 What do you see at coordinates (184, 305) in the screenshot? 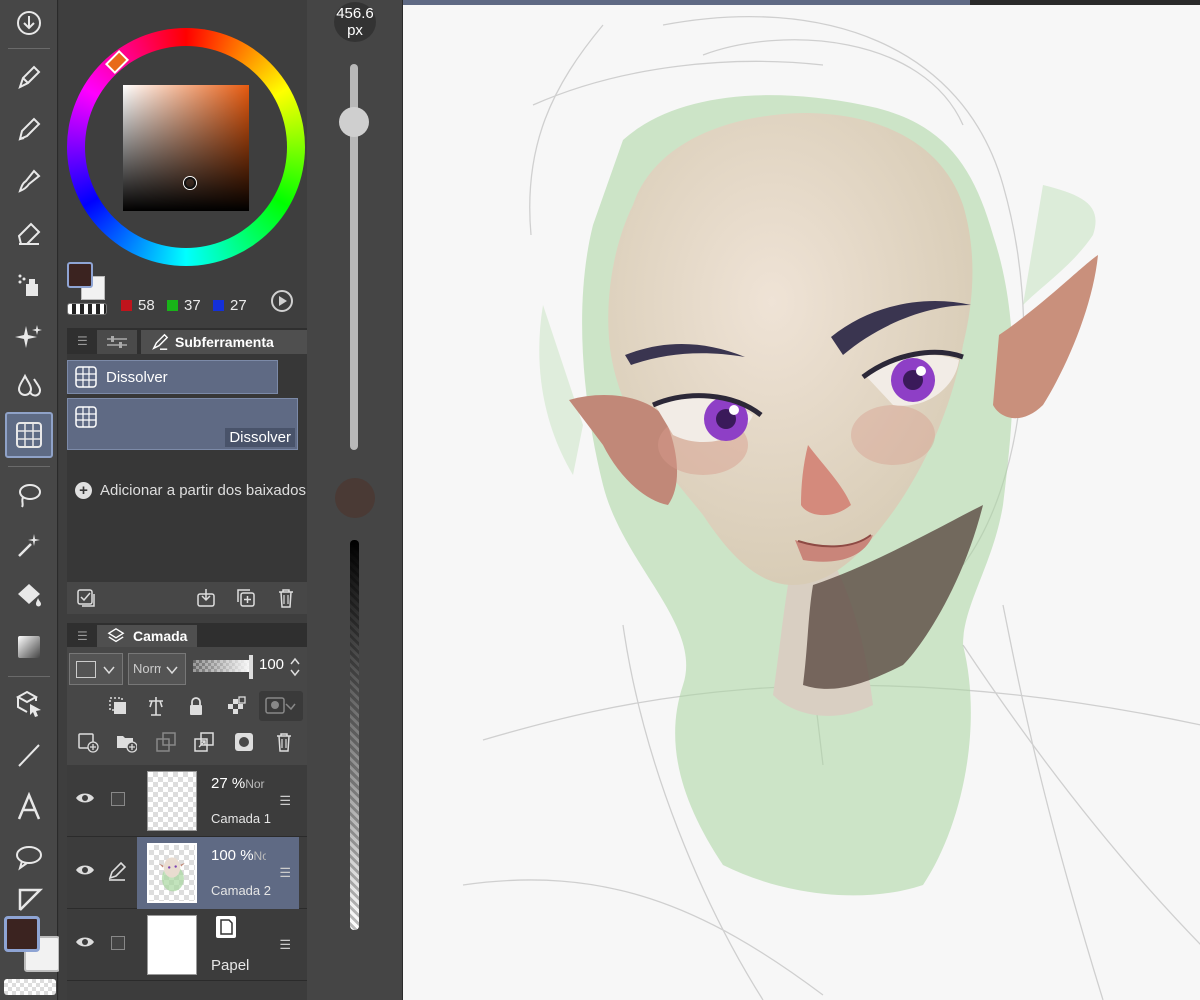
I see `green-value-readout: 37` at bounding box center [184, 305].